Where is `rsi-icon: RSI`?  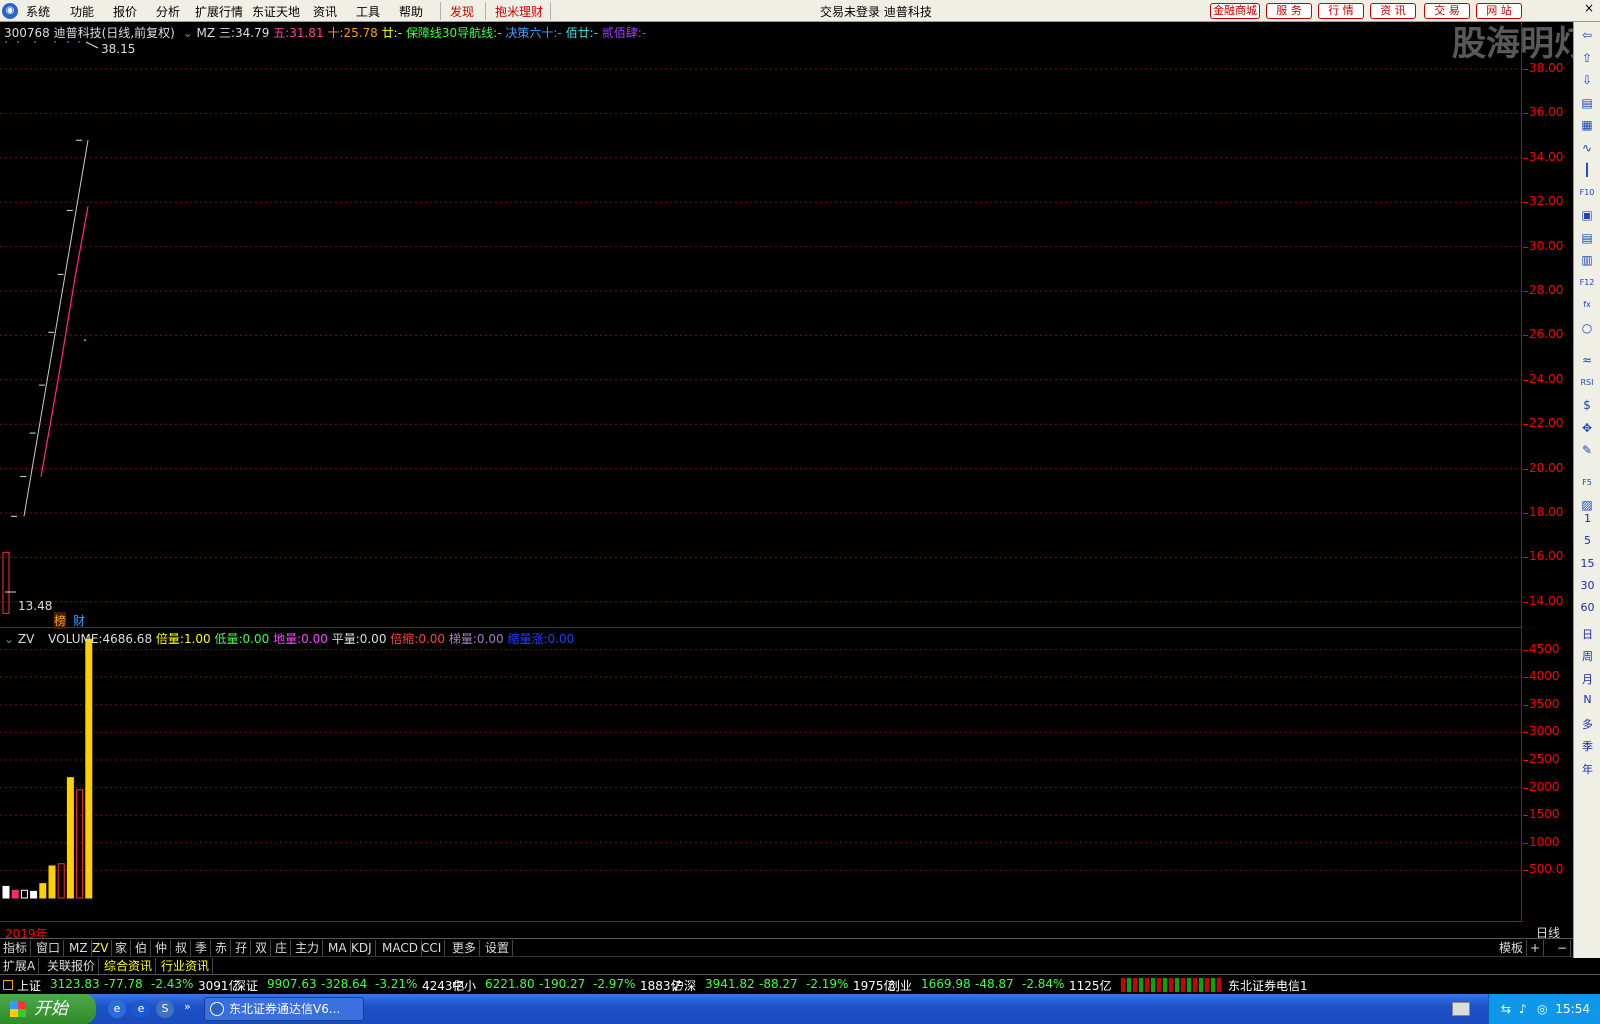 rsi-icon: RSI is located at coordinates (1587, 383).